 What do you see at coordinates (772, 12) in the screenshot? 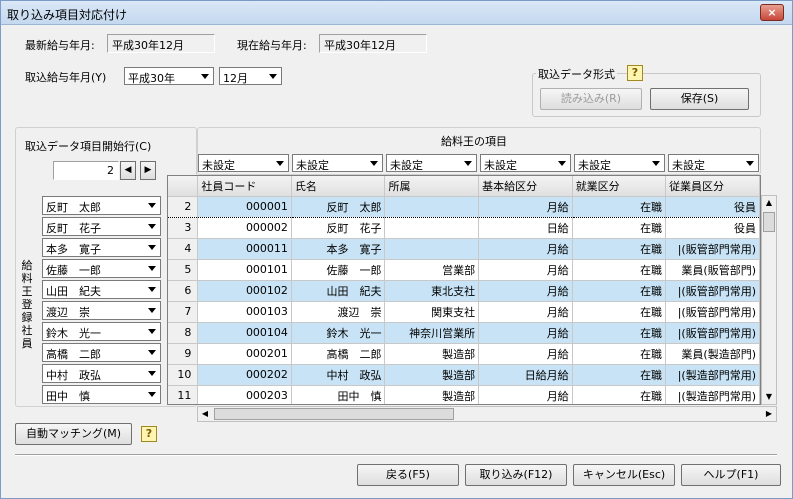
I see `close-button: ×` at bounding box center [772, 12].